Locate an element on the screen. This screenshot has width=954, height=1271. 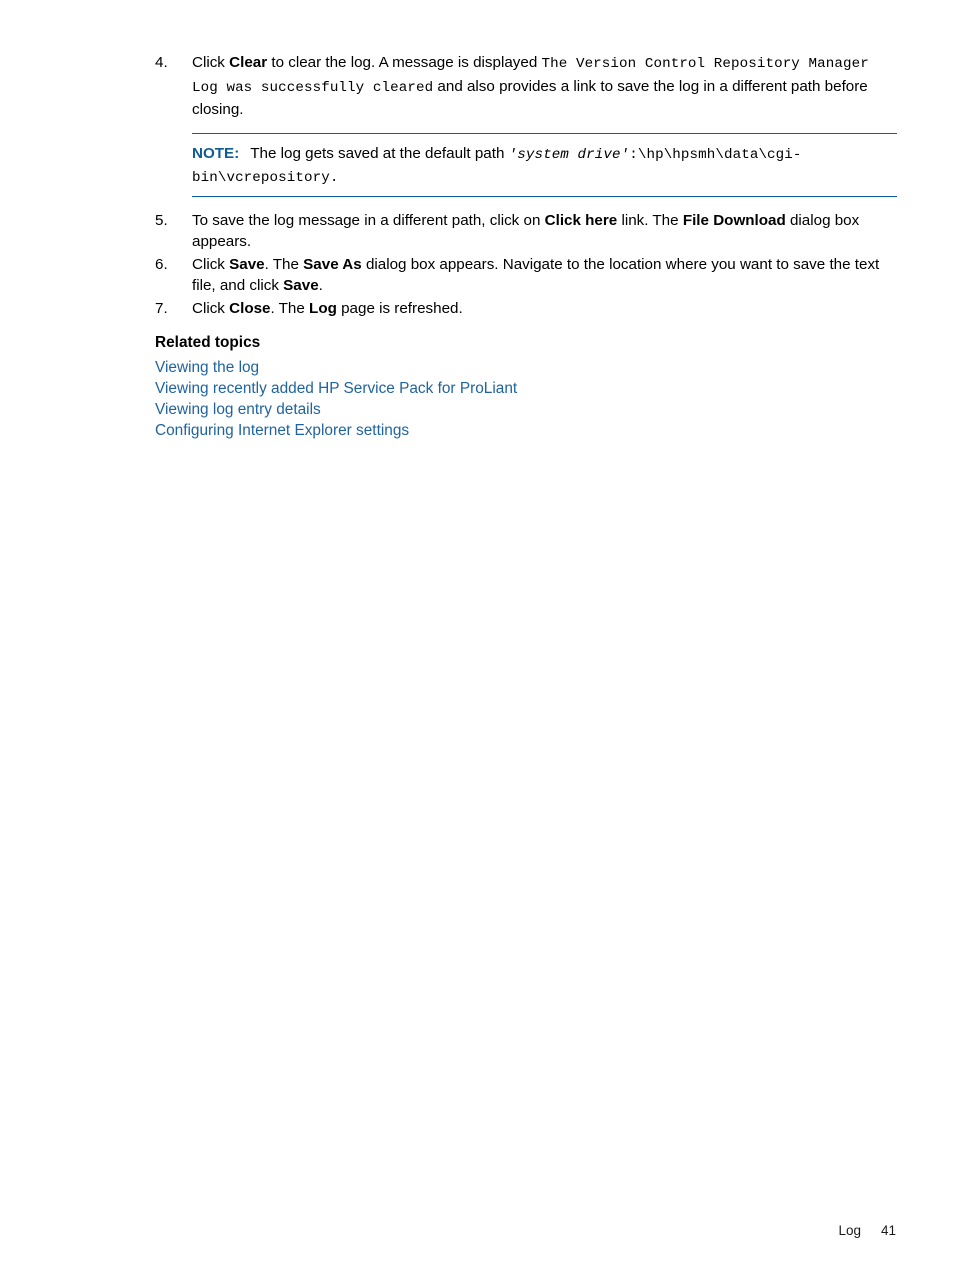
footer-inner: Log 41 is located at coordinates (867, 1230).